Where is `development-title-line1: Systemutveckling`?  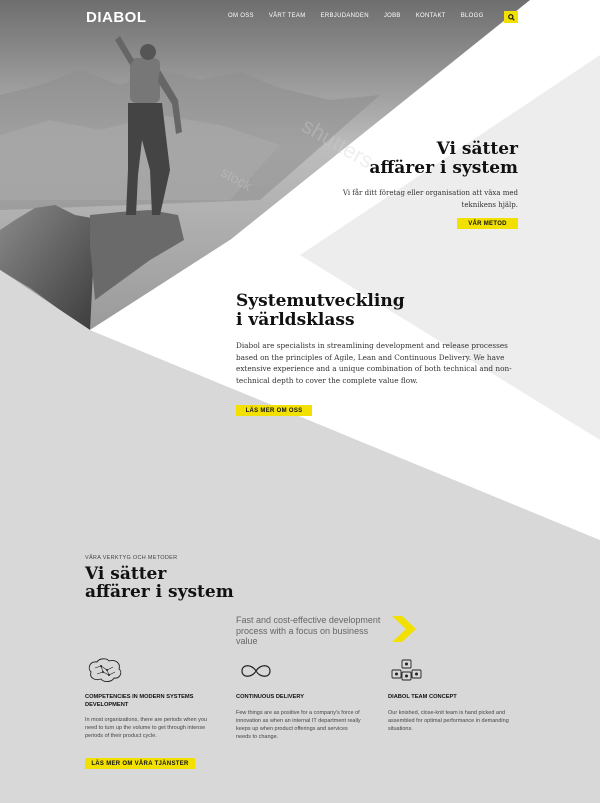 development-title-line1: Systemutveckling is located at coordinates (320, 301).